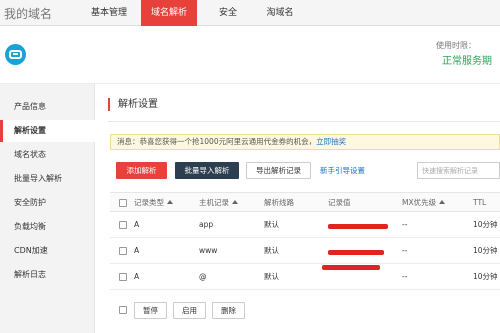  What do you see at coordinates (189, 310) in the screenshot?
I see `enable-button: 启用` at bounding box center [189, 310].